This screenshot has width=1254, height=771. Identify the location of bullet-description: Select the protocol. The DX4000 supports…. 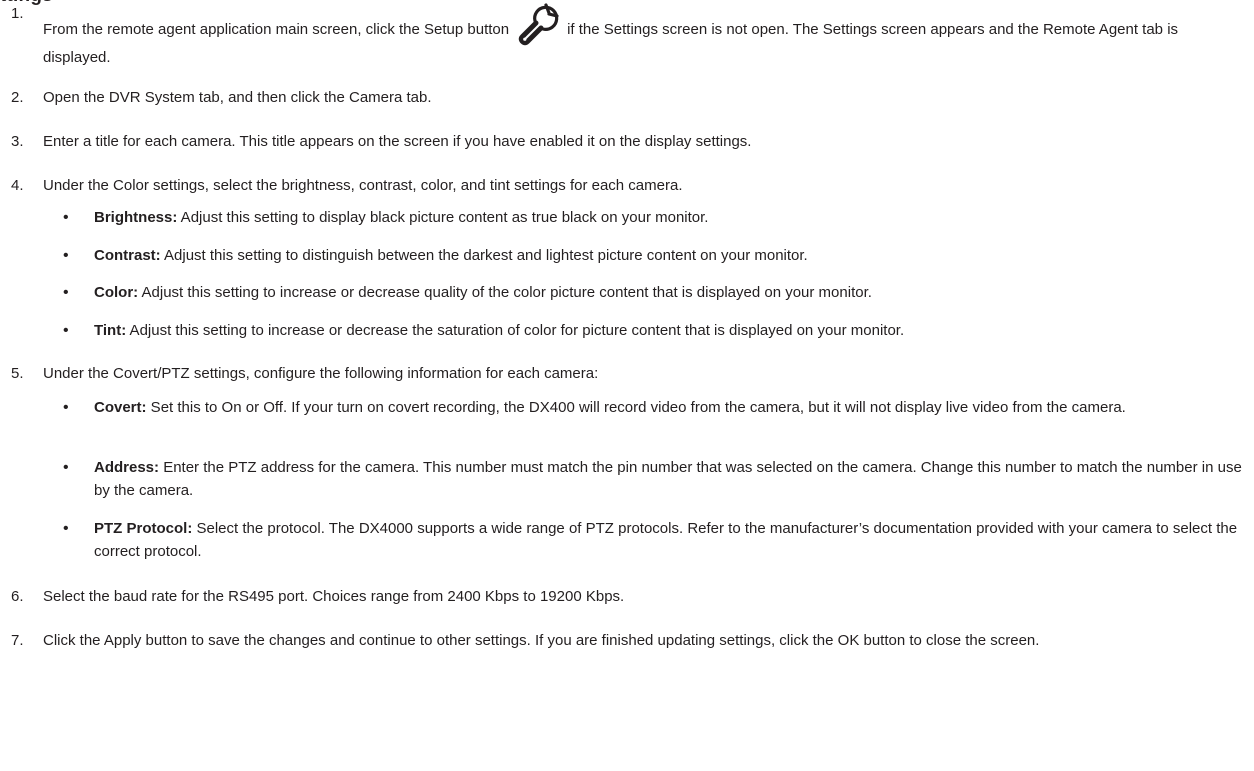
(666, 540).